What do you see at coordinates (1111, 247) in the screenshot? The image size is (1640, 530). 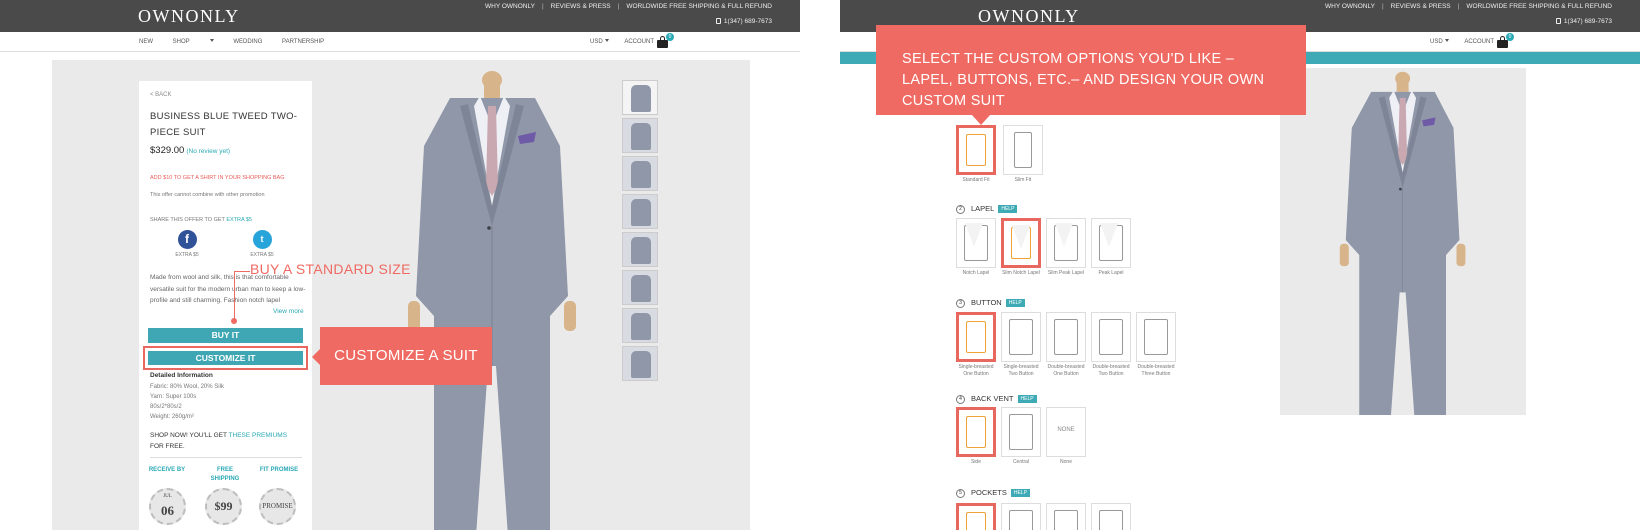 I see `option-peak-lapel: Peak Lapel` at bounding box center [1111, 247].